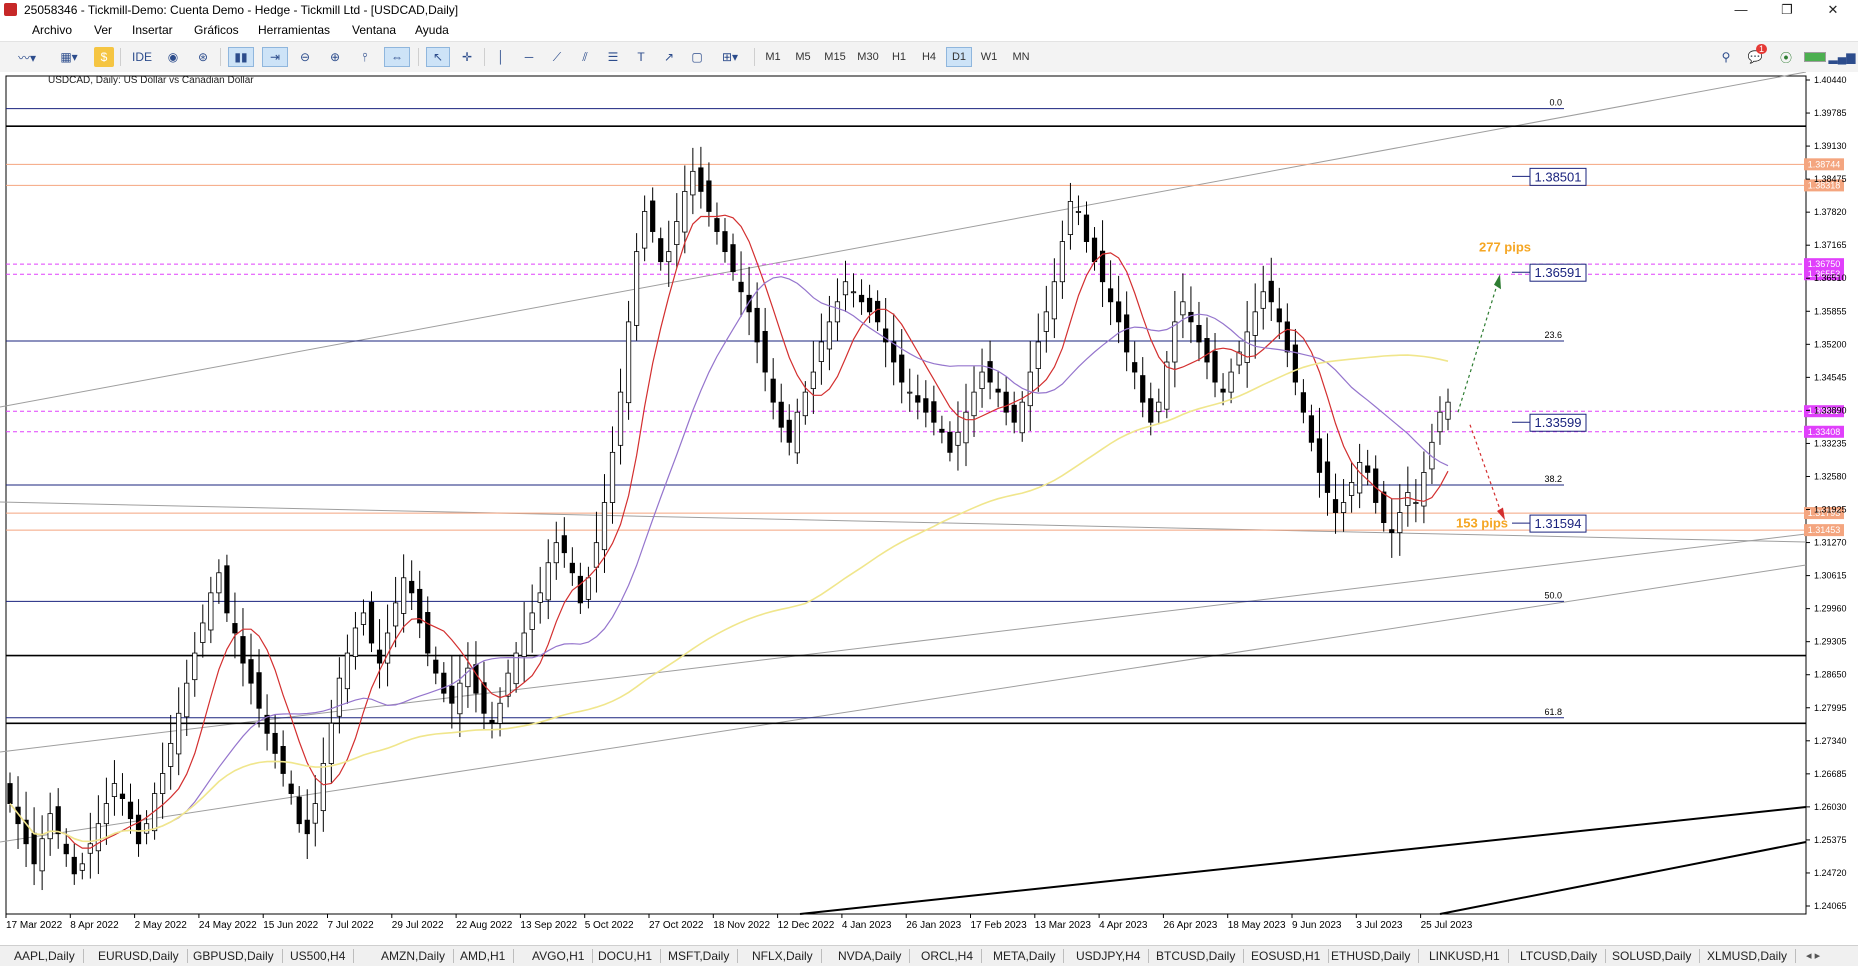  Describe the element at coordinates (868, 57) in the screenshot. I see `tf-m30: M30` at that location.